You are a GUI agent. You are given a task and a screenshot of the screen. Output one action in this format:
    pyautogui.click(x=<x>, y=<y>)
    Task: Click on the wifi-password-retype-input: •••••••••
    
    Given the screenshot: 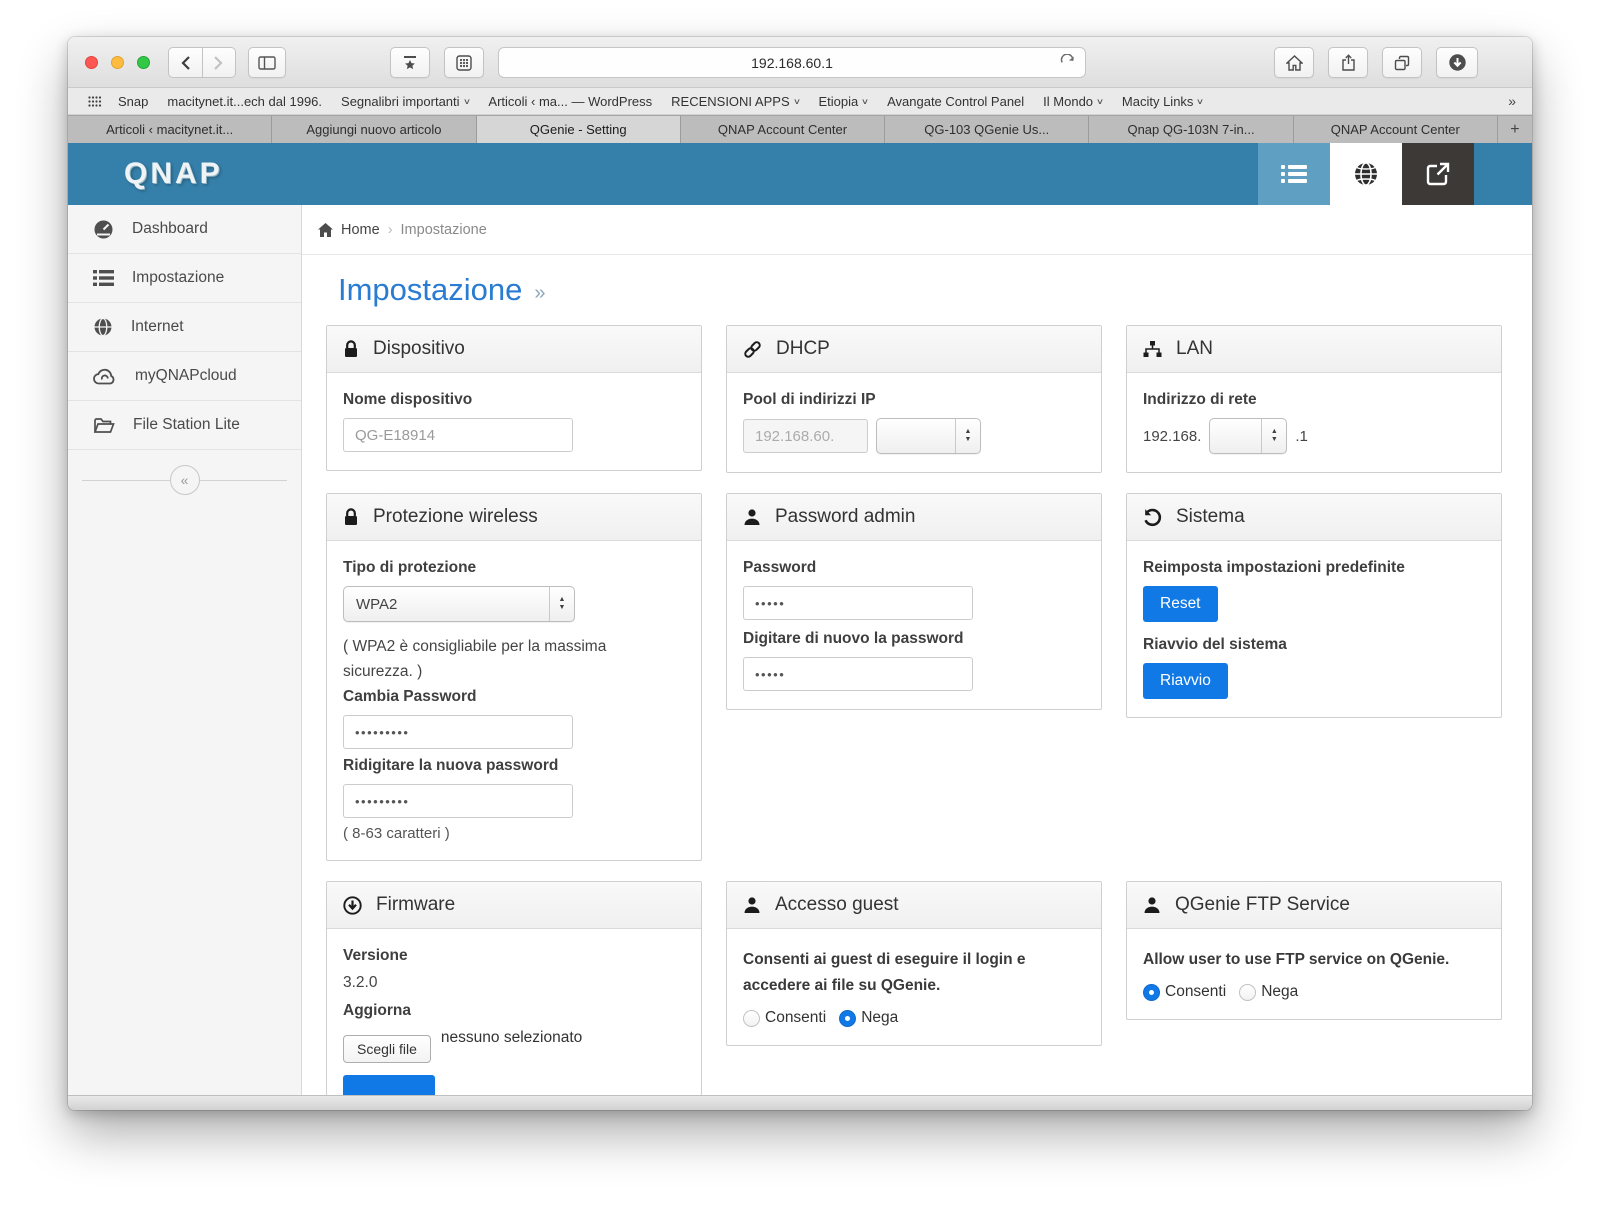 What is the action you would take?
    pyautogui.click(x=458, y=801)
    